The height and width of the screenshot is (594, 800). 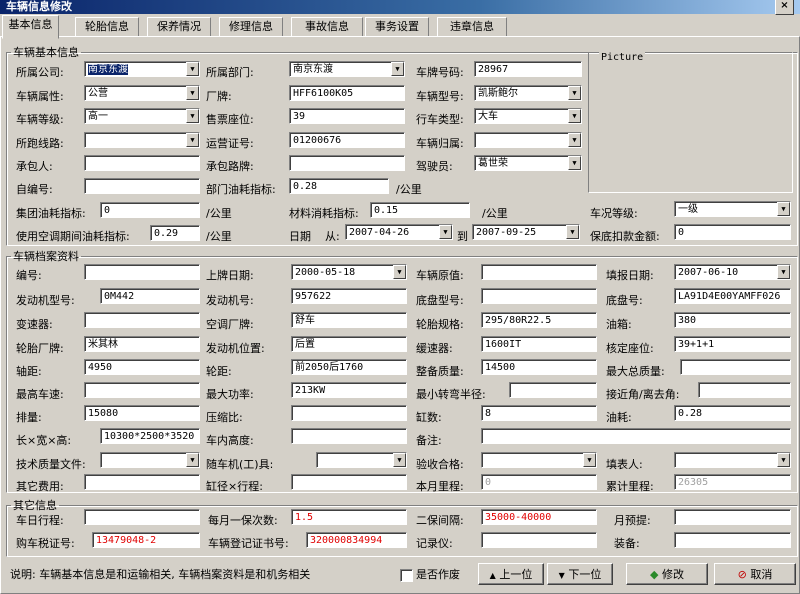 I want to click on inner-height-input, so click(x=349, y=436).